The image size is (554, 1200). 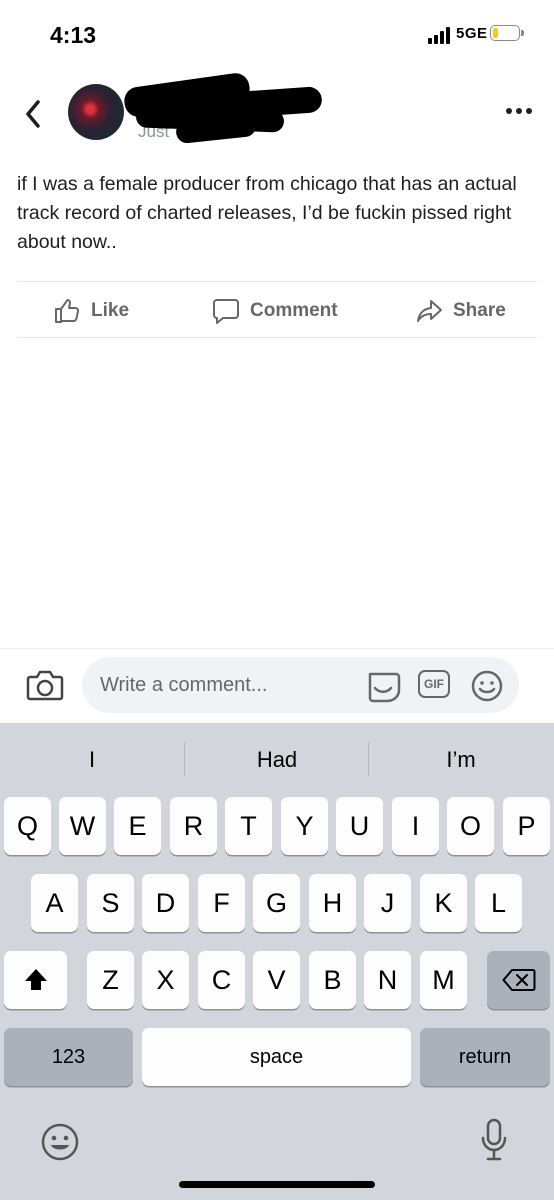 I want to click on like-icon, so click(x=67, y=311).